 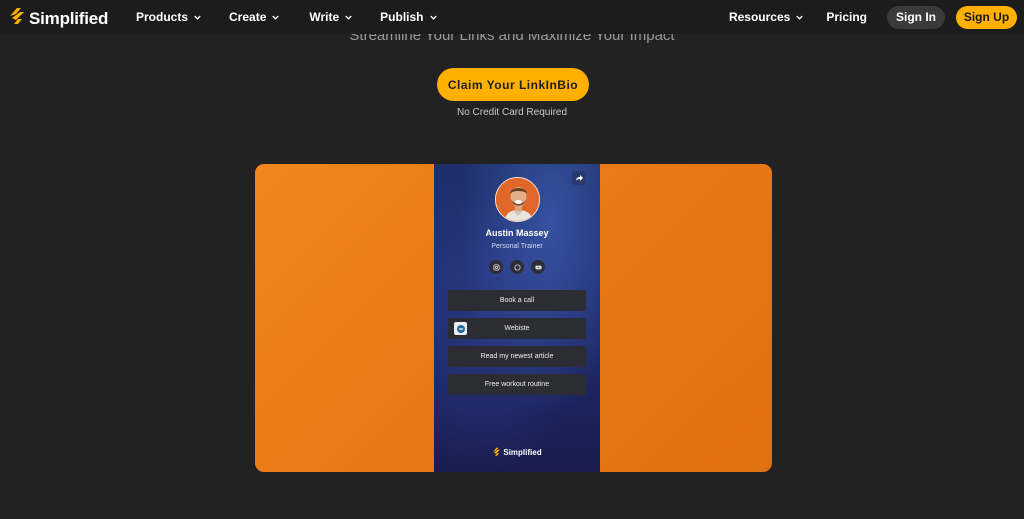 What do you see at coordinates (759, 17) in the screenshot?
I see `nav-resources-label: Resources` at bounding box center [759, 17].